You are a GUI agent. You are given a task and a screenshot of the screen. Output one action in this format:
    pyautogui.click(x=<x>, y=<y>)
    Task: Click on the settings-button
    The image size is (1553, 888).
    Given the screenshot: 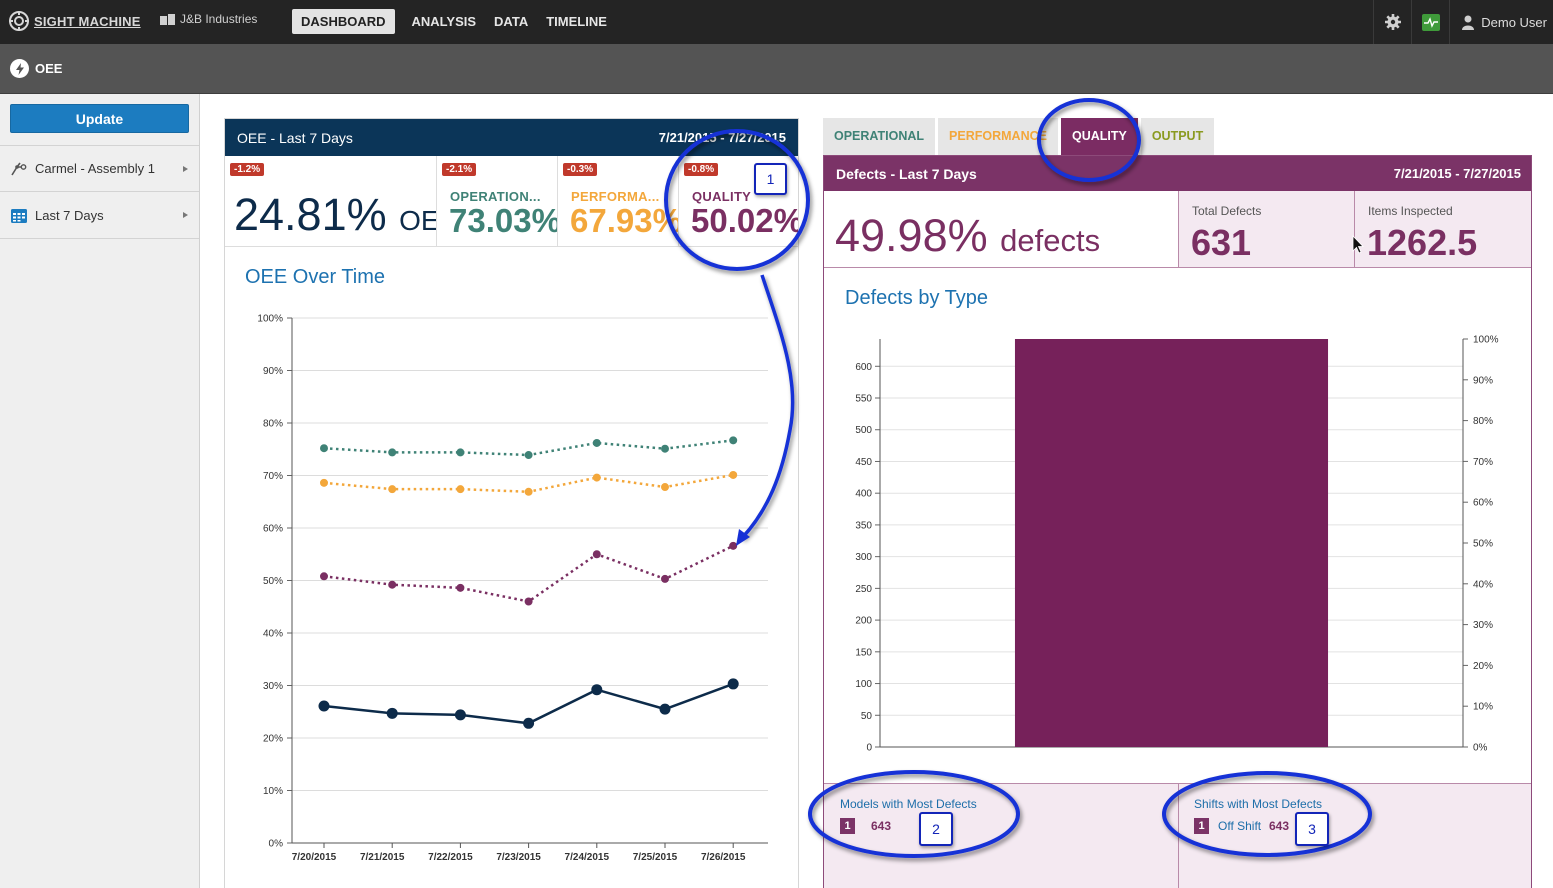 What is the action you would take?
    pyautogui.click(x=1392, y=22)
    